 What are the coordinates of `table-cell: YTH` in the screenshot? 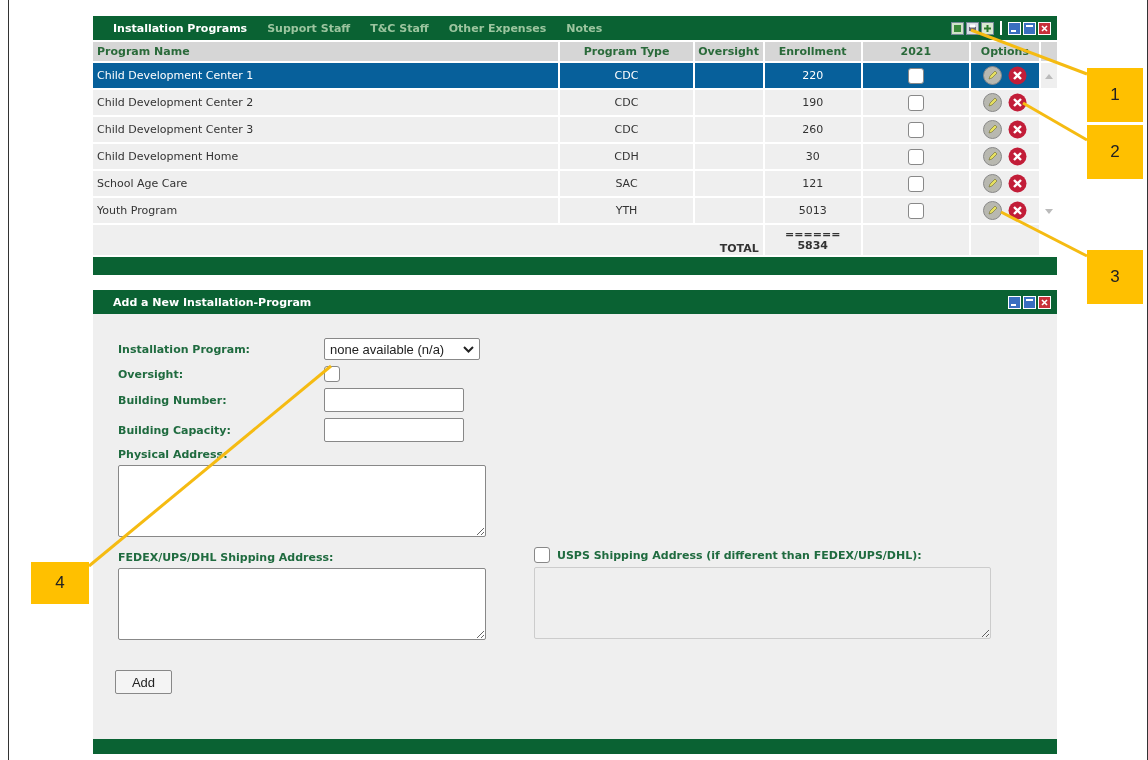 It's located at (626, 210).